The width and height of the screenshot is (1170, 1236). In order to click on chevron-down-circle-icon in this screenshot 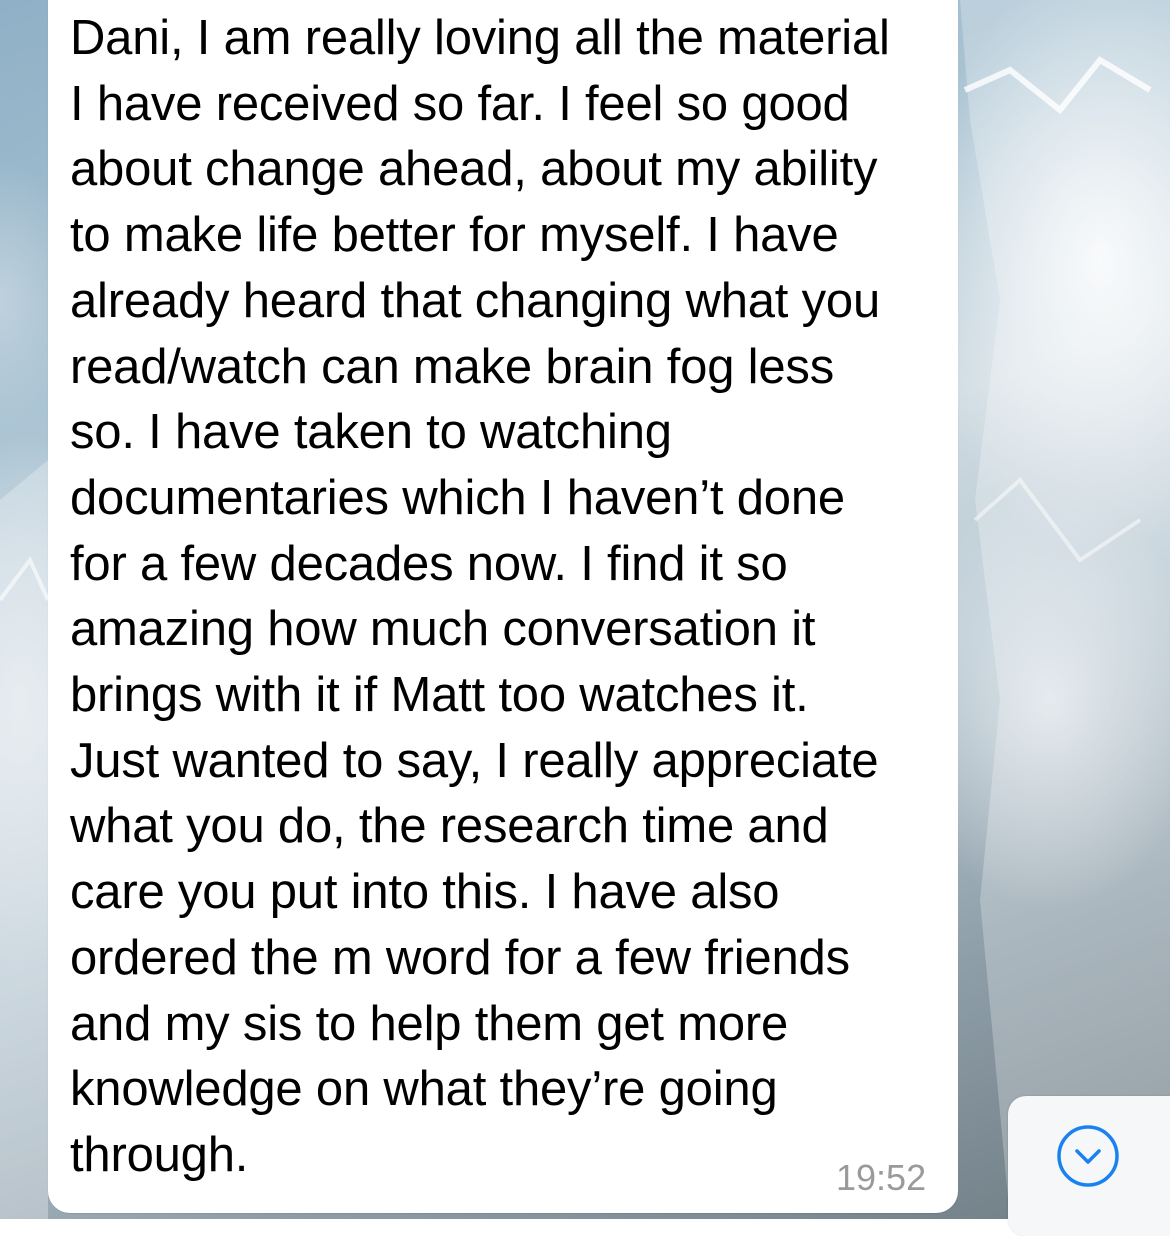, I will do `click(1088, 1156)`.